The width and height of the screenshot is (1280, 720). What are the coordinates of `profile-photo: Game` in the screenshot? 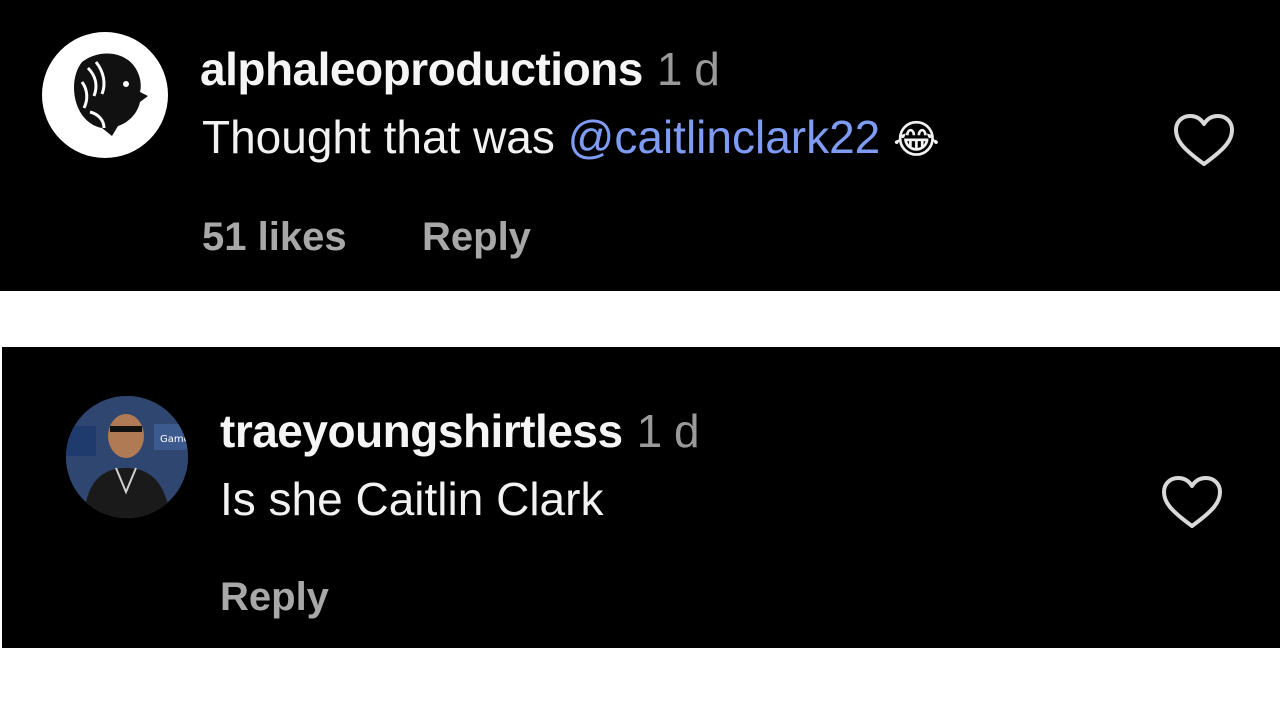 It's located at (127, 457).